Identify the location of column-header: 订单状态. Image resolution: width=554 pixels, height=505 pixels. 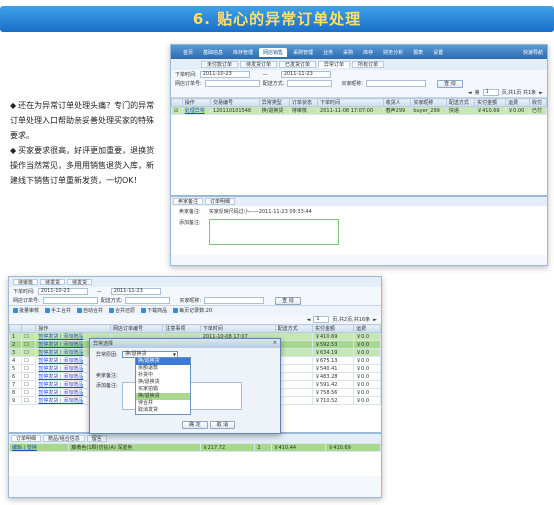
(303, 102).